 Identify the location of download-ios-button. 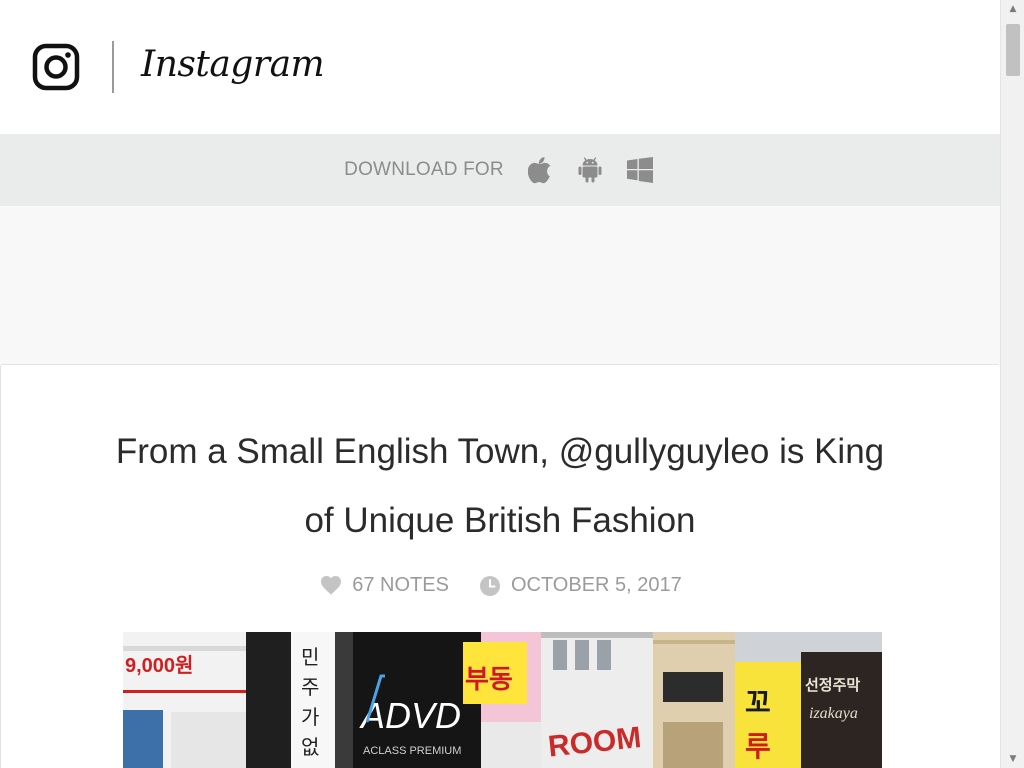
(540, 170).